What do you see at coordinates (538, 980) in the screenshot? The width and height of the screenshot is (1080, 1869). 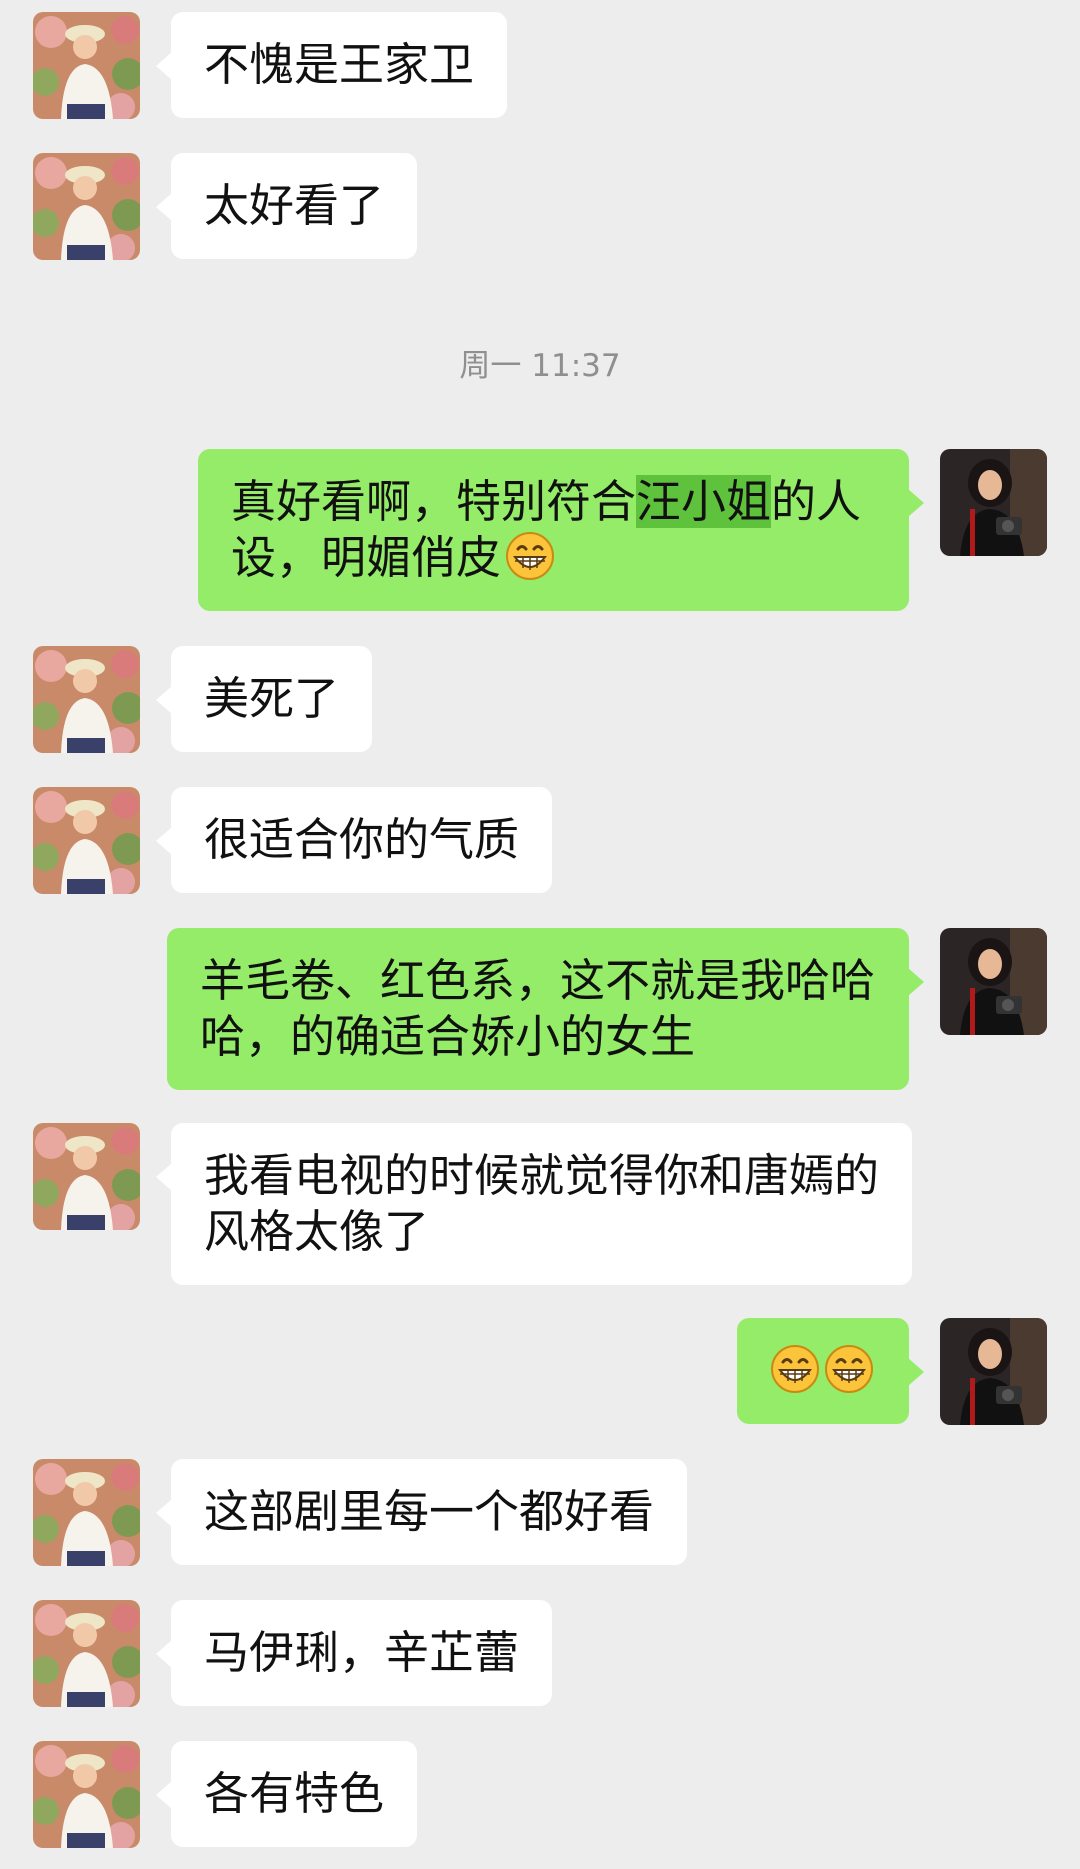 I see `message-line: 羊毛卷、红色系，这不就是我哈哈` at bounding box center [538, 980].